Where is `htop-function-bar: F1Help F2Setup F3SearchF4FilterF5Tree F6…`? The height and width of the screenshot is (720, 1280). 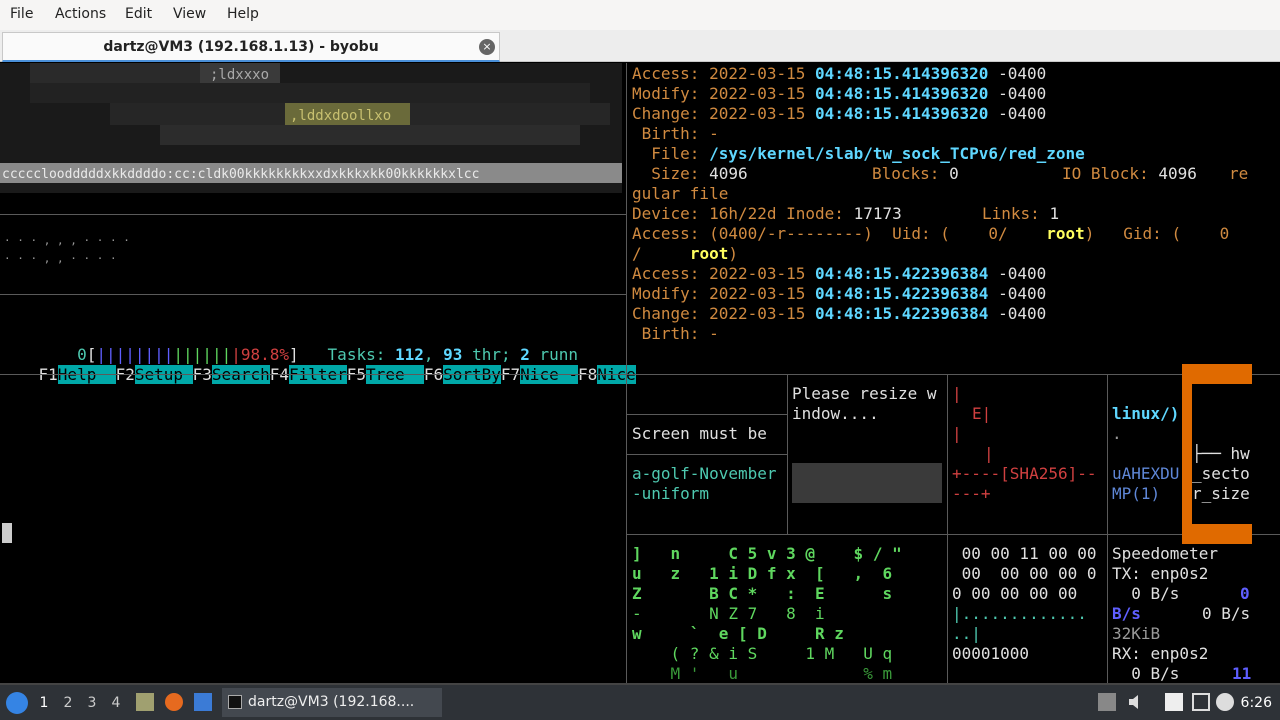
htop-function-bar: F1Help F2Setup F3SearchF4FilterF5Tree F6… is located at coordinates (318, 375).